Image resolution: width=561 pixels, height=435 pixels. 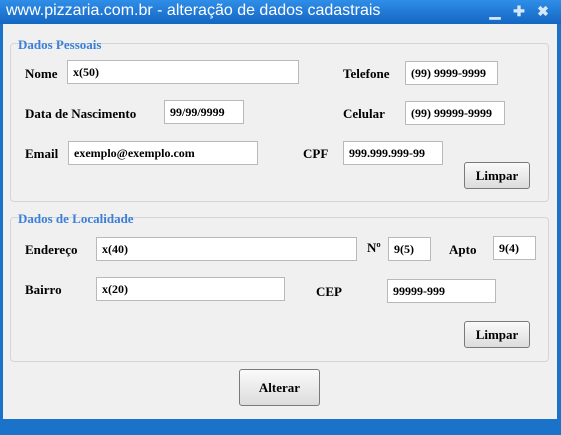 What do you see at coordinates (279, 387) in the screenshot?
I see `alterar-button: Alterar` at bounding box center [279, 387].